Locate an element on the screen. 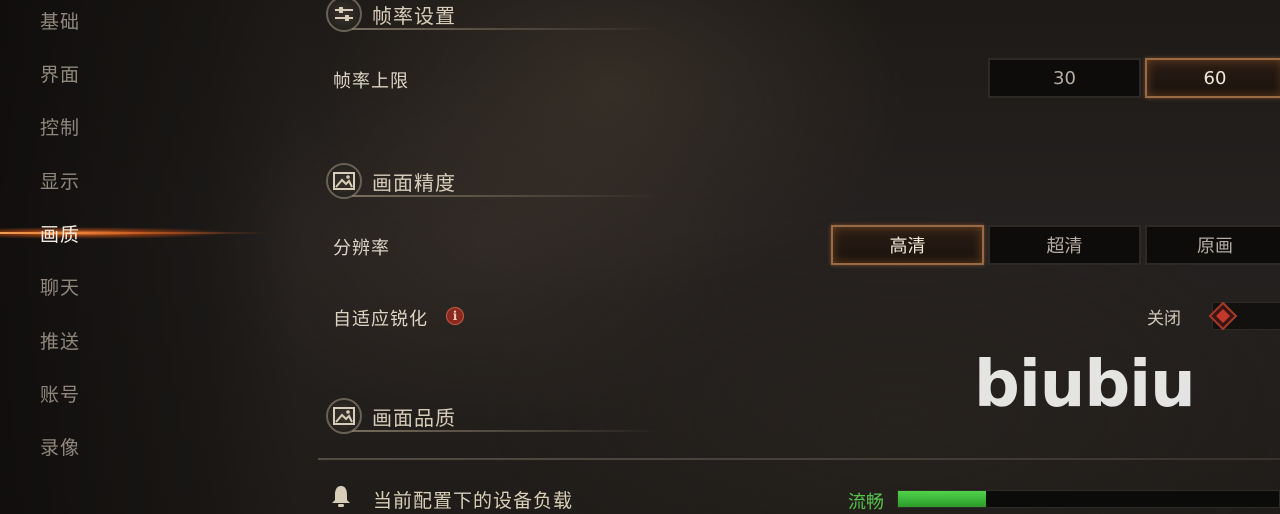 This screenshot has width=1280, height=514. adaptive-sharpen-value: 关闭 is located at coordinates (1164, 319).